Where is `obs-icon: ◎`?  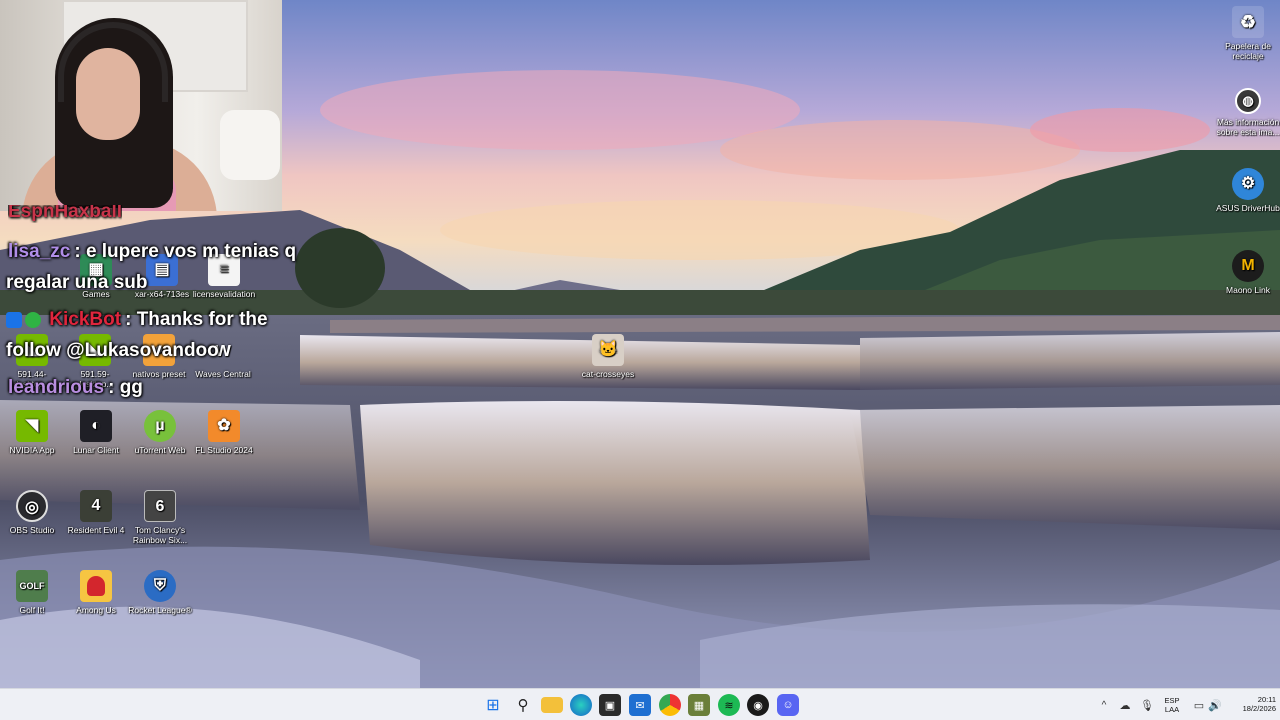
obs-icon: ◎ is located at coordinates (32, 506).